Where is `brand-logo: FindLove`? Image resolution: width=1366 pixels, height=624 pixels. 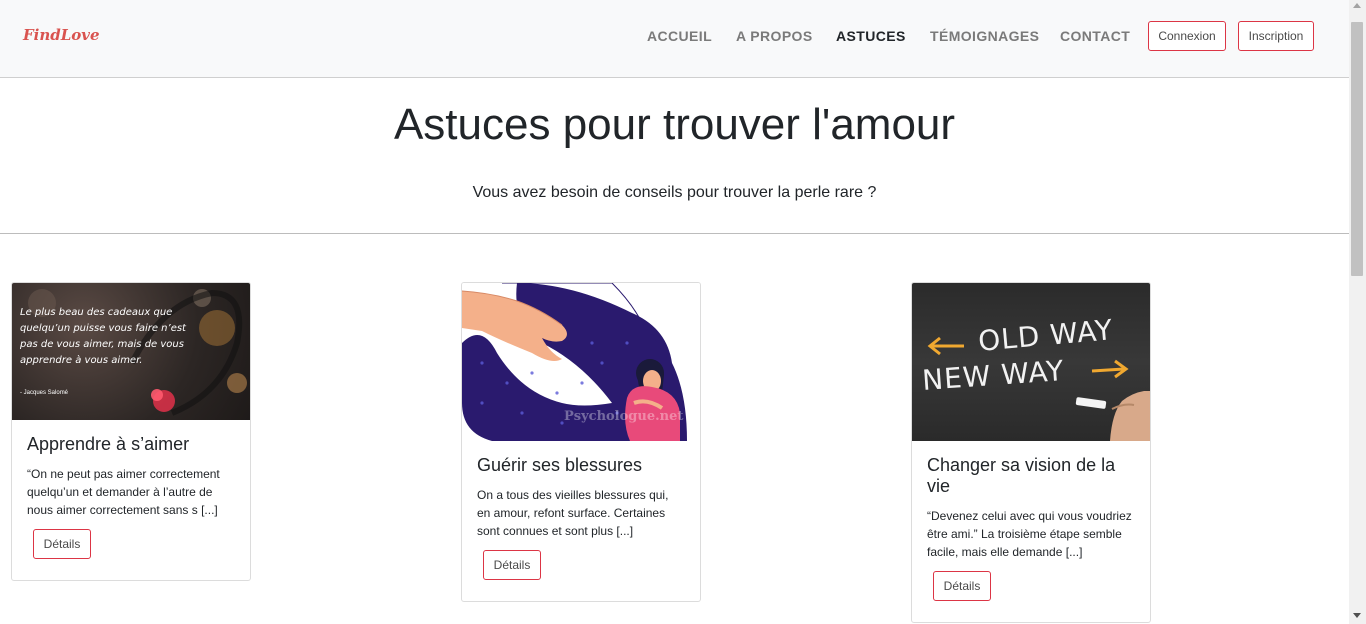 brand-logo: FindLove is located at coordinates (61, 35).